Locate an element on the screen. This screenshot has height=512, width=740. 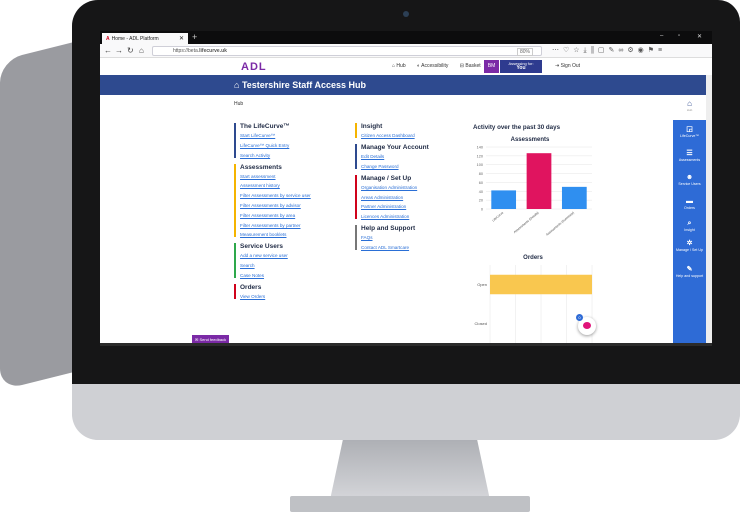
rail-item-label: Manage / Set Up is located at coordinates (689, 250).